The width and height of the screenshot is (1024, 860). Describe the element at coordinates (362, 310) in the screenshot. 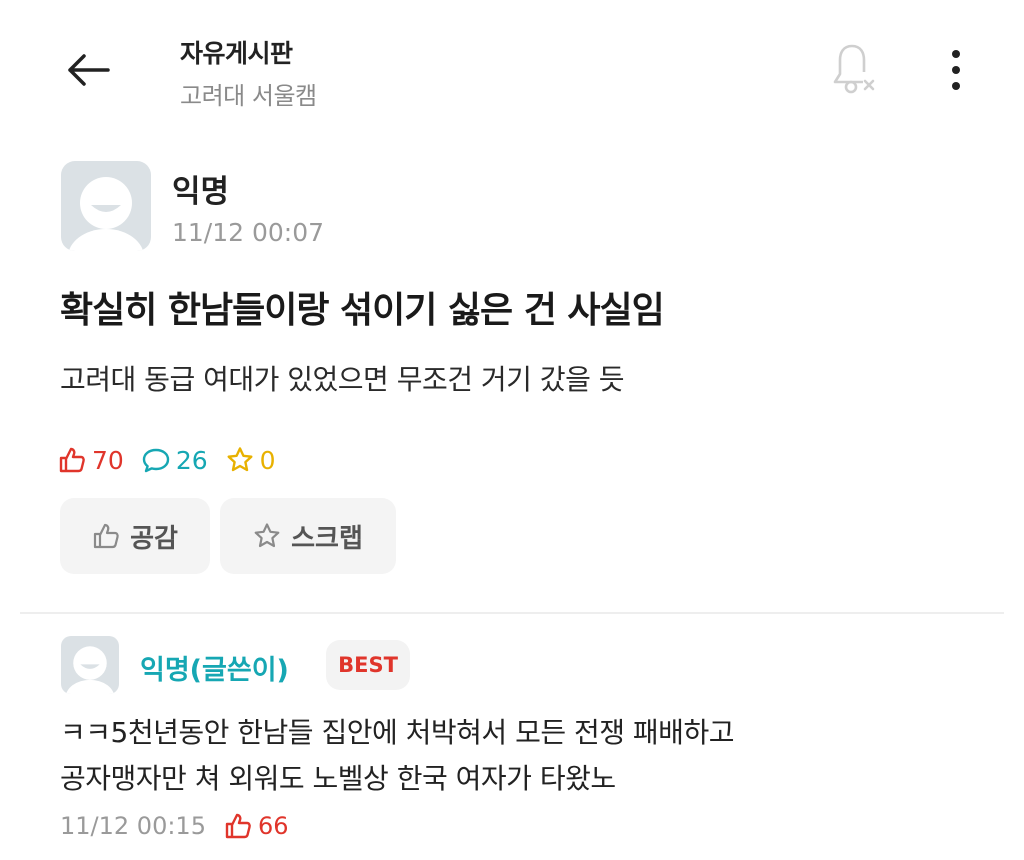

I see `post-title: 확실히 한남들이랑 섞이기 싫은 건 사실임` at that location.